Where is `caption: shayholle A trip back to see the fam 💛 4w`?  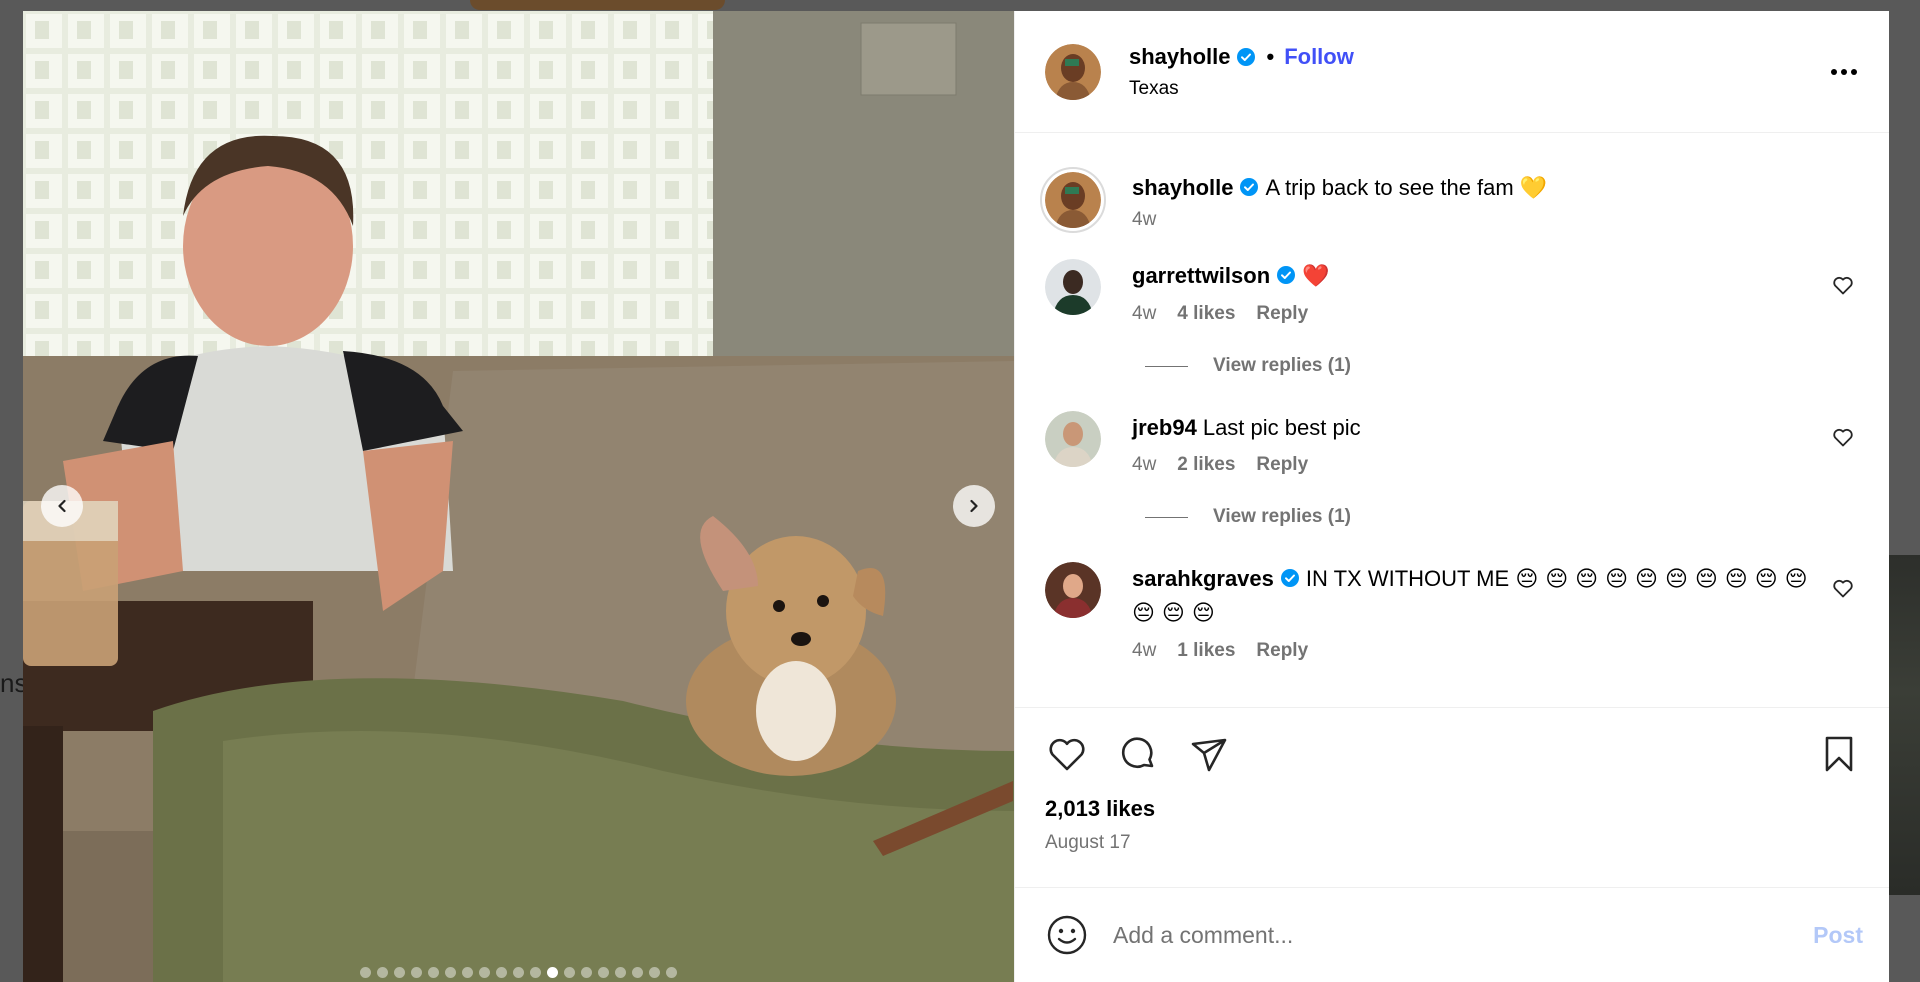 caption: shayholle A trip back to see the fam 💛 4w is located at coordinates (1449, 200).